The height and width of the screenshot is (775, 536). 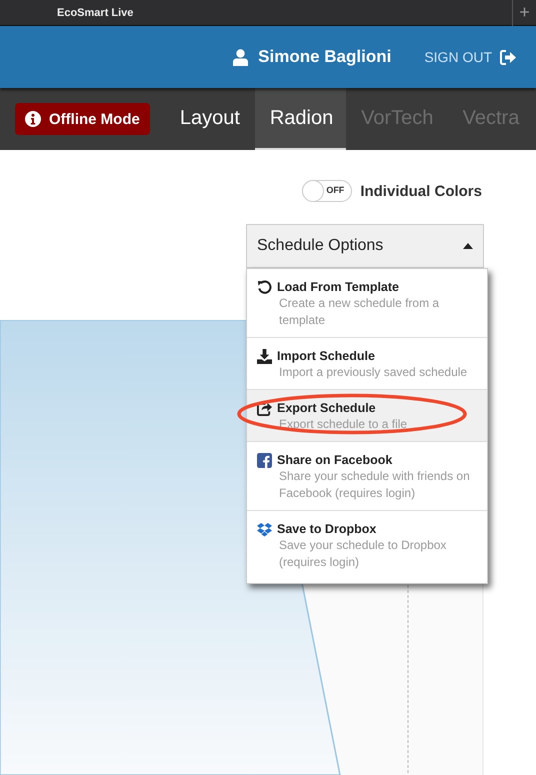 I want to click on download-icon, so click(x=264, y=356).